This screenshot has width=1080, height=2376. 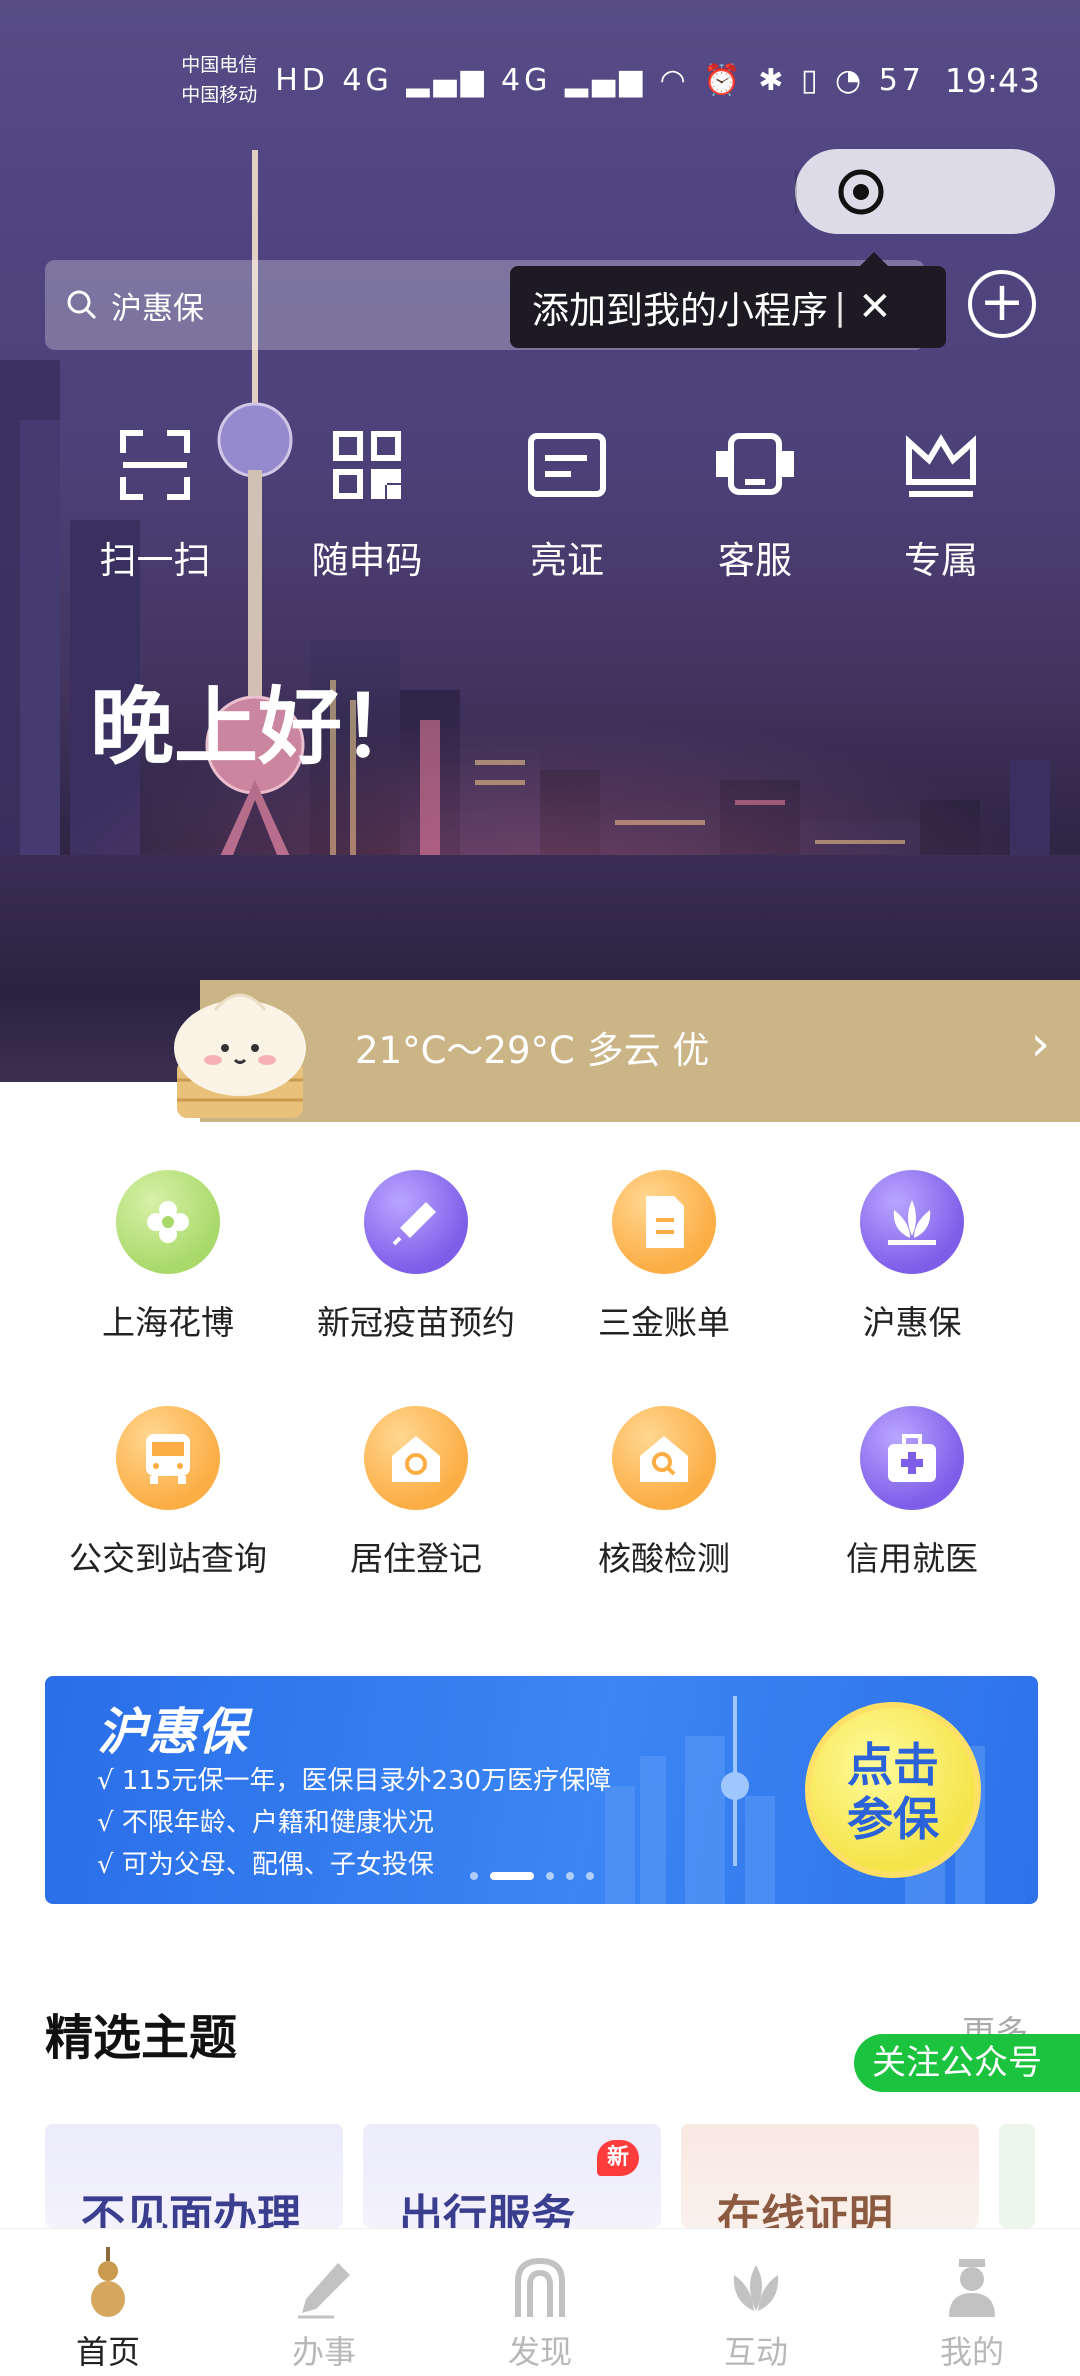 I want to click on service-huhuibao-label: 沪惠保, so click(x=912, y=1322).